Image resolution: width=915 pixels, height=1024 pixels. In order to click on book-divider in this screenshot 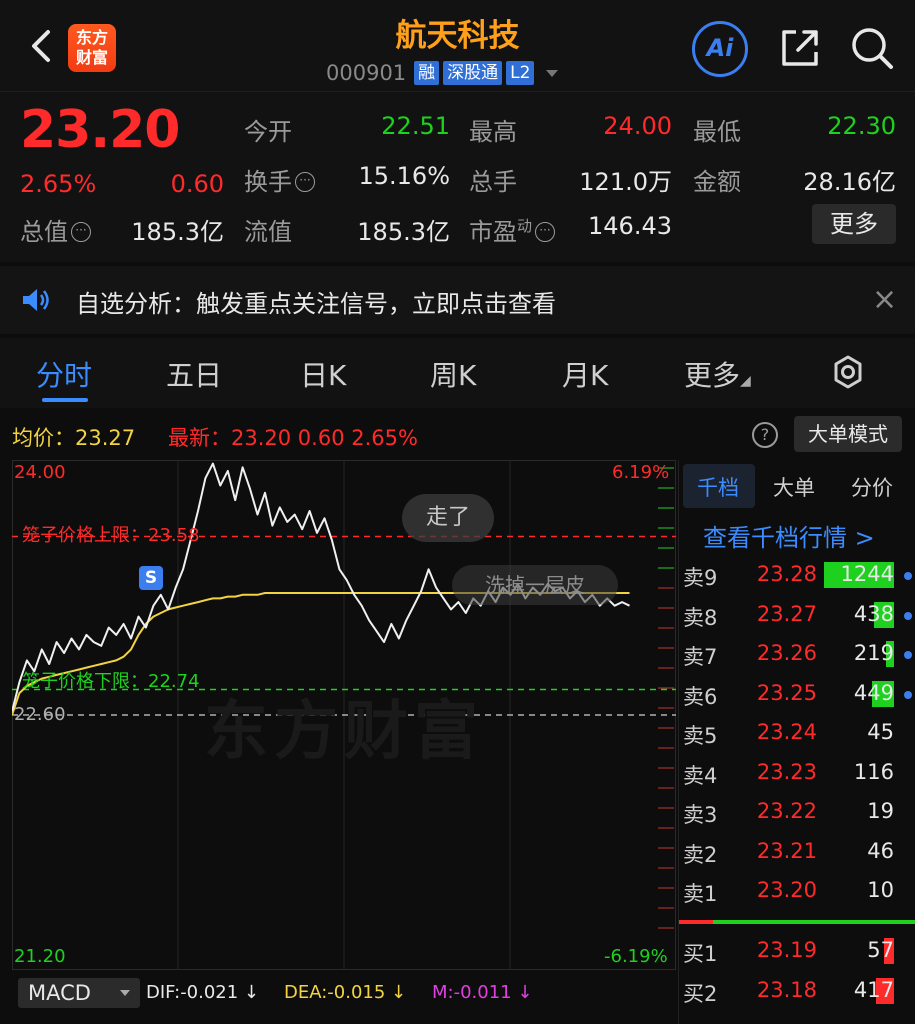, I will do `click(797, 922)`.